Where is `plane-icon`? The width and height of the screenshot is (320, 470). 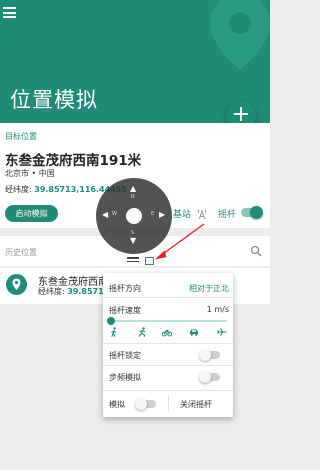 plane-icon is located at coordinates (222, 332).